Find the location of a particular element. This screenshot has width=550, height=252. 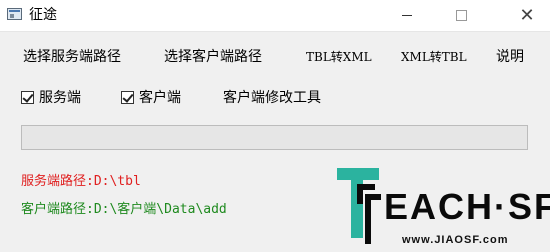

client-checkbox: 客户端 is located at coordinates (156, 98).